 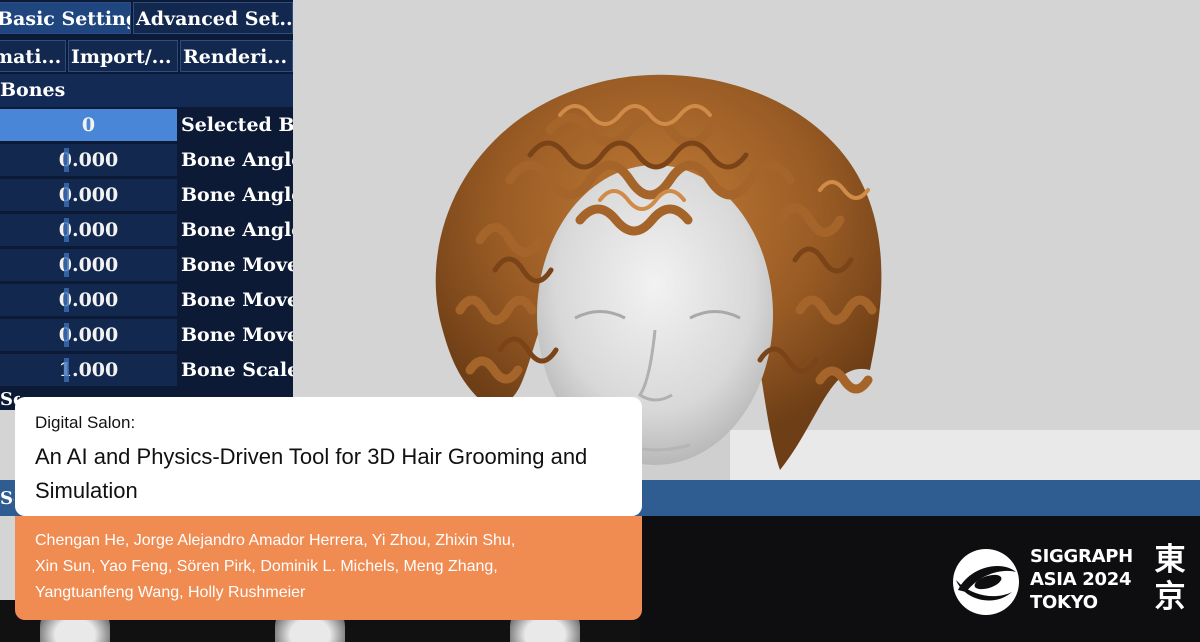 I want to click on bone-scale-slider: 1.000, so click(x=88, y=370).